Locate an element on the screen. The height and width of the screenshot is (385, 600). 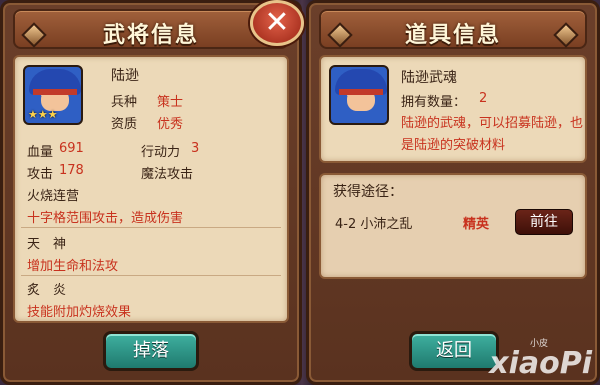
item-count-label: 拥有数量： is located at coordinates (434, 102).